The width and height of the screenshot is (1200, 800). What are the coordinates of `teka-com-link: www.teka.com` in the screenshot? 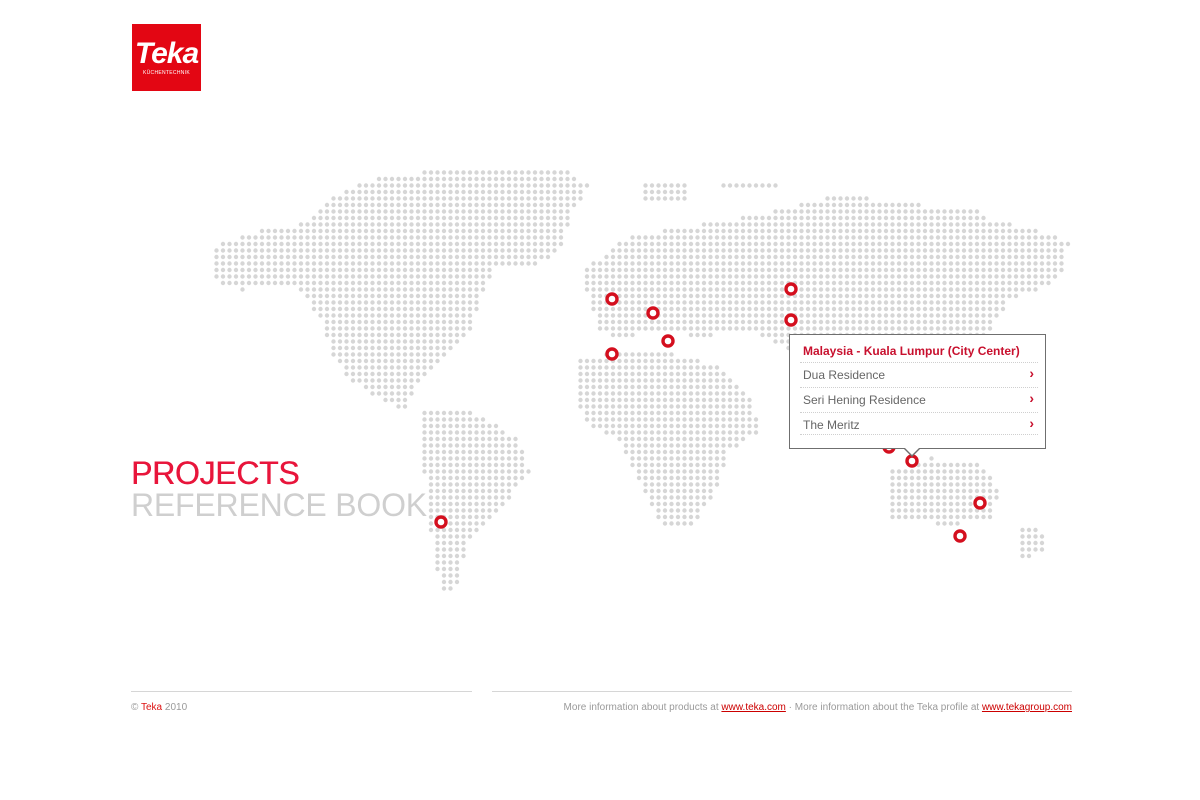 It's located at (753, 707).